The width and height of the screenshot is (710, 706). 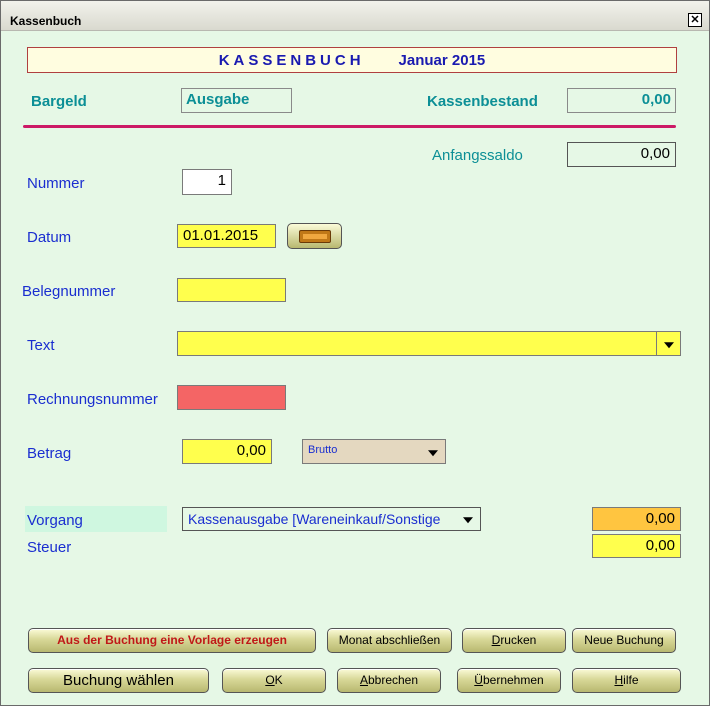 I want to click on nummer-field: 1, so click(x=207, y=182).